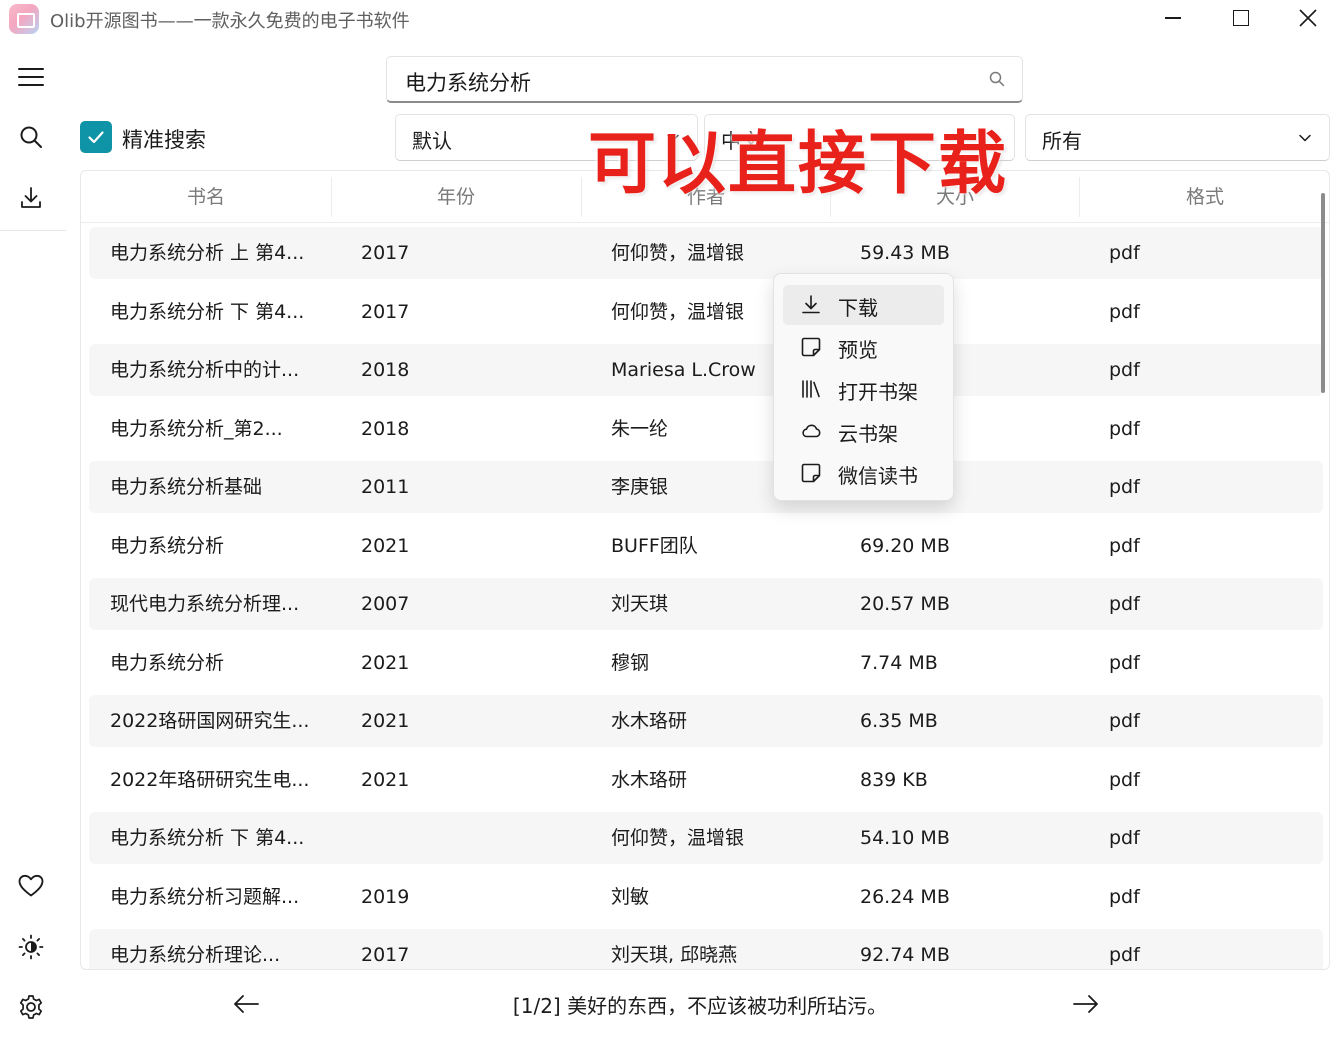  I want to click on table-row: 电力系统分析理论... 2017 刘天琪, 邱晓燕 92.74 MB pdf, so click(706, 949).